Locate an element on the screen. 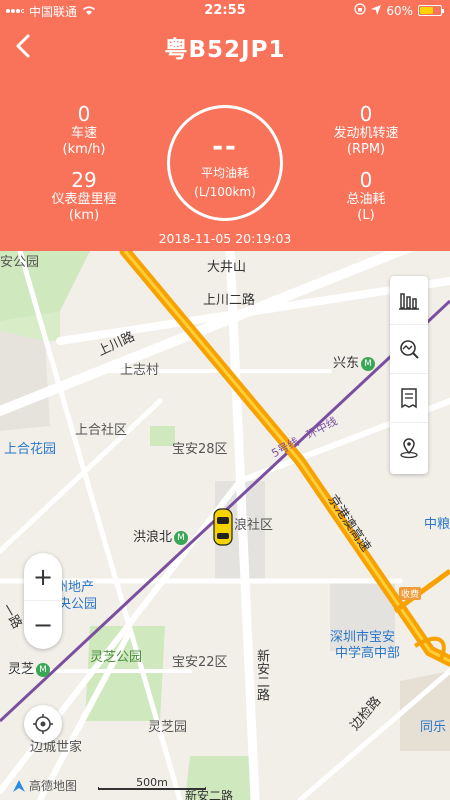  metro-station-label: 洪浪北 M is located at coordinates (161, 535).